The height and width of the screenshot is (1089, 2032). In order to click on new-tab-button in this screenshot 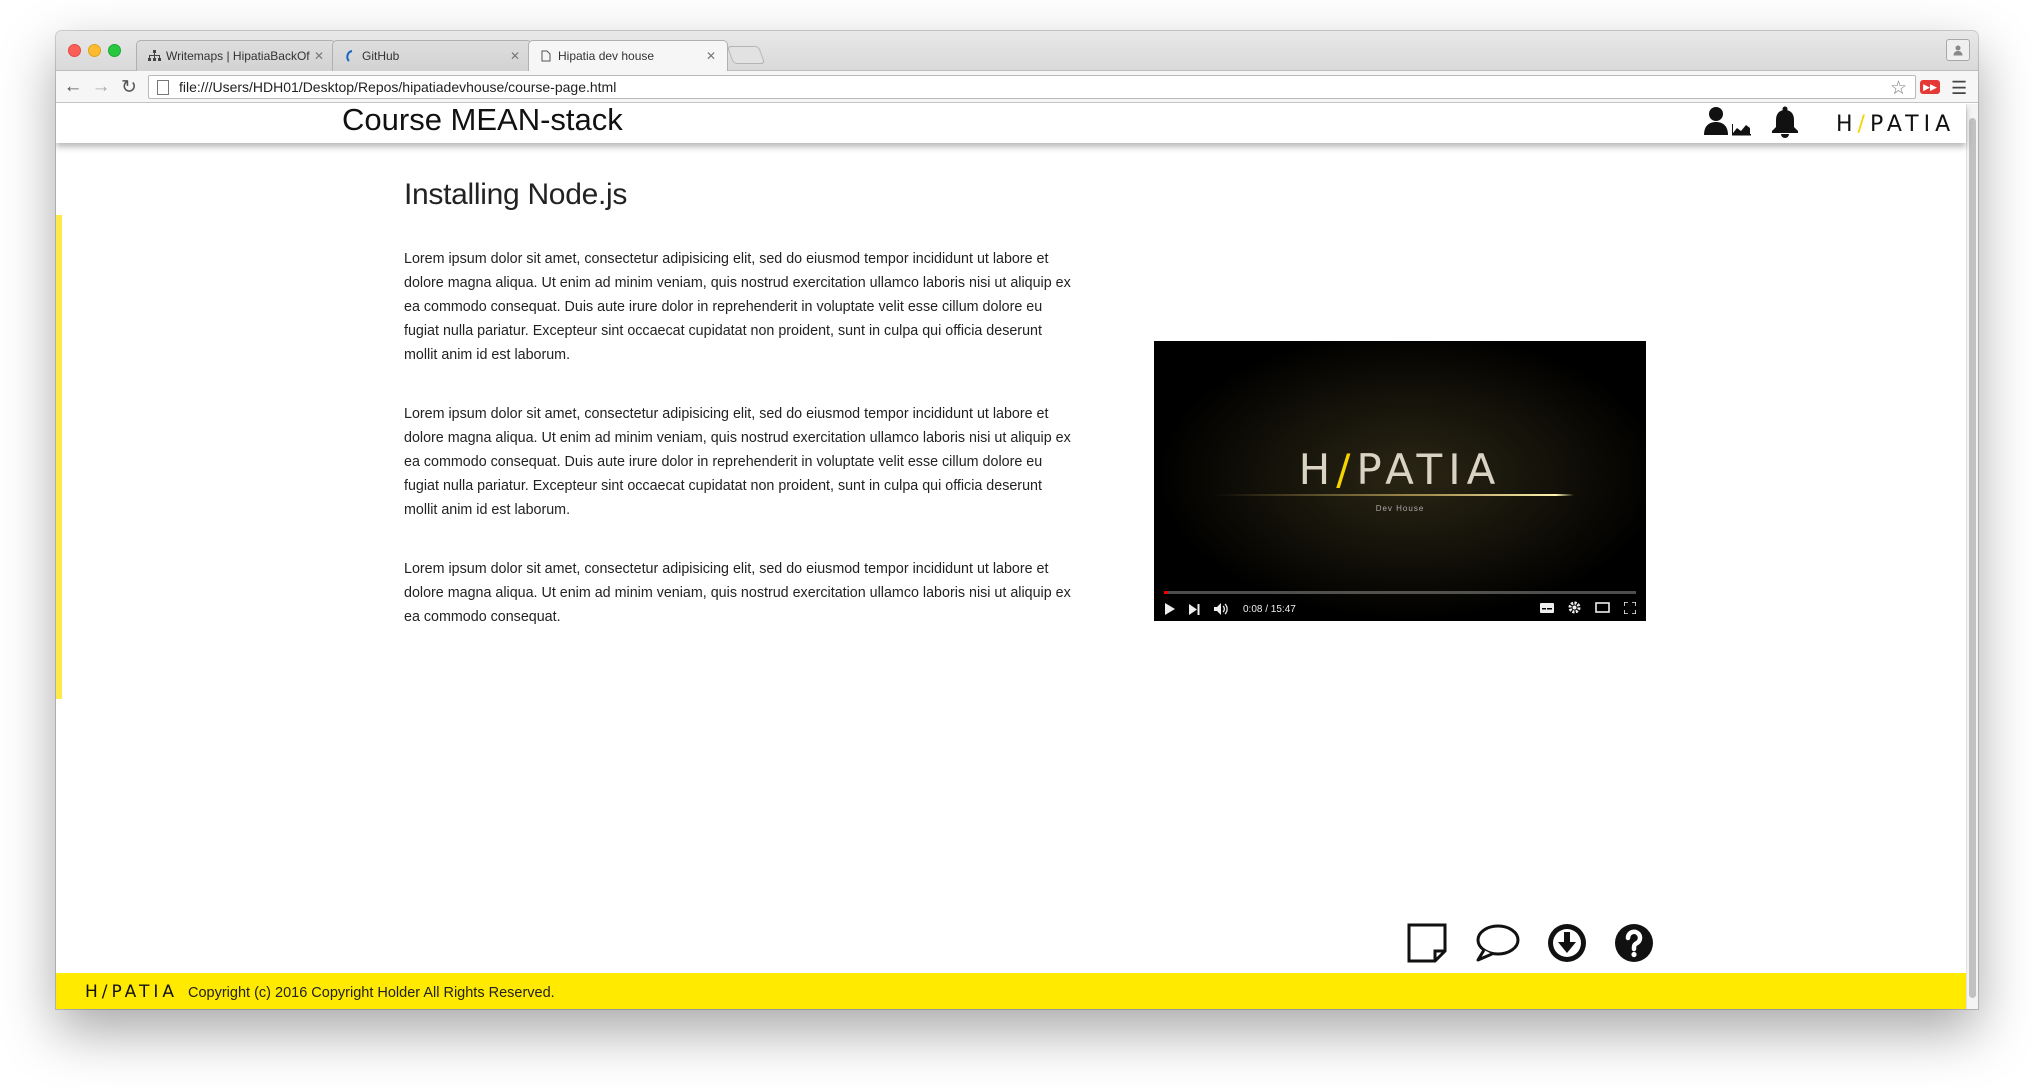, I will do `click(746, 55)`.